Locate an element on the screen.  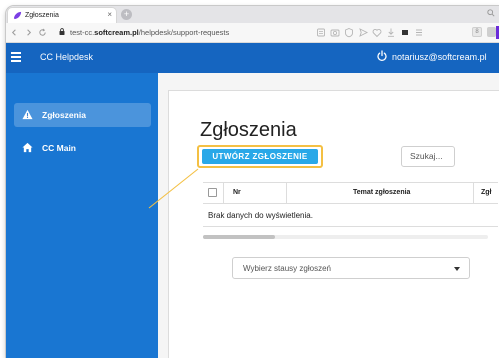
extension-badge-icon: 8 is located at coordinates (477, 32).